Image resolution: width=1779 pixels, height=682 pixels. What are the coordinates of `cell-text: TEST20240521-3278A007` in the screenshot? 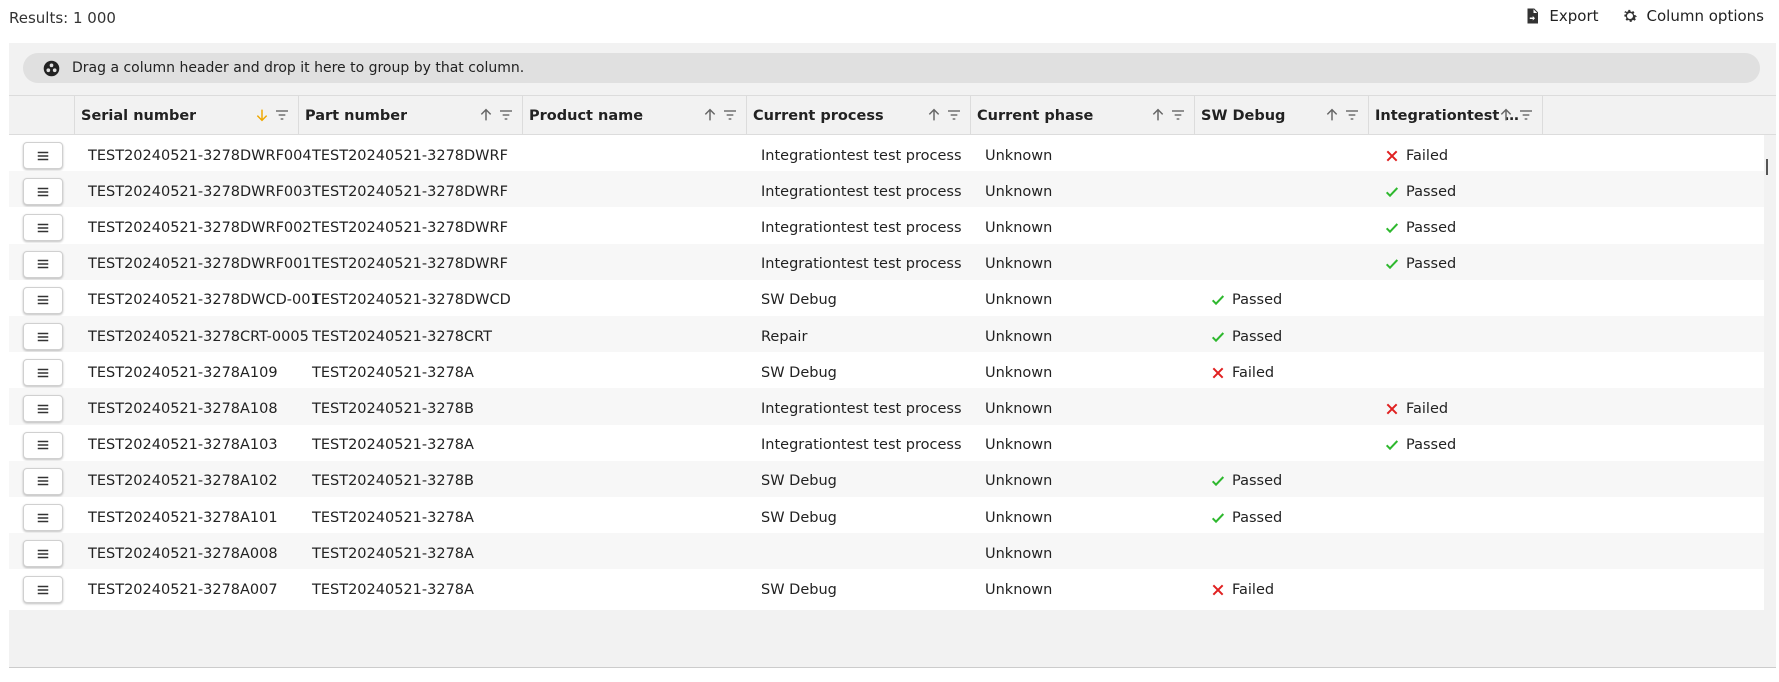 It's located at (183, 589).